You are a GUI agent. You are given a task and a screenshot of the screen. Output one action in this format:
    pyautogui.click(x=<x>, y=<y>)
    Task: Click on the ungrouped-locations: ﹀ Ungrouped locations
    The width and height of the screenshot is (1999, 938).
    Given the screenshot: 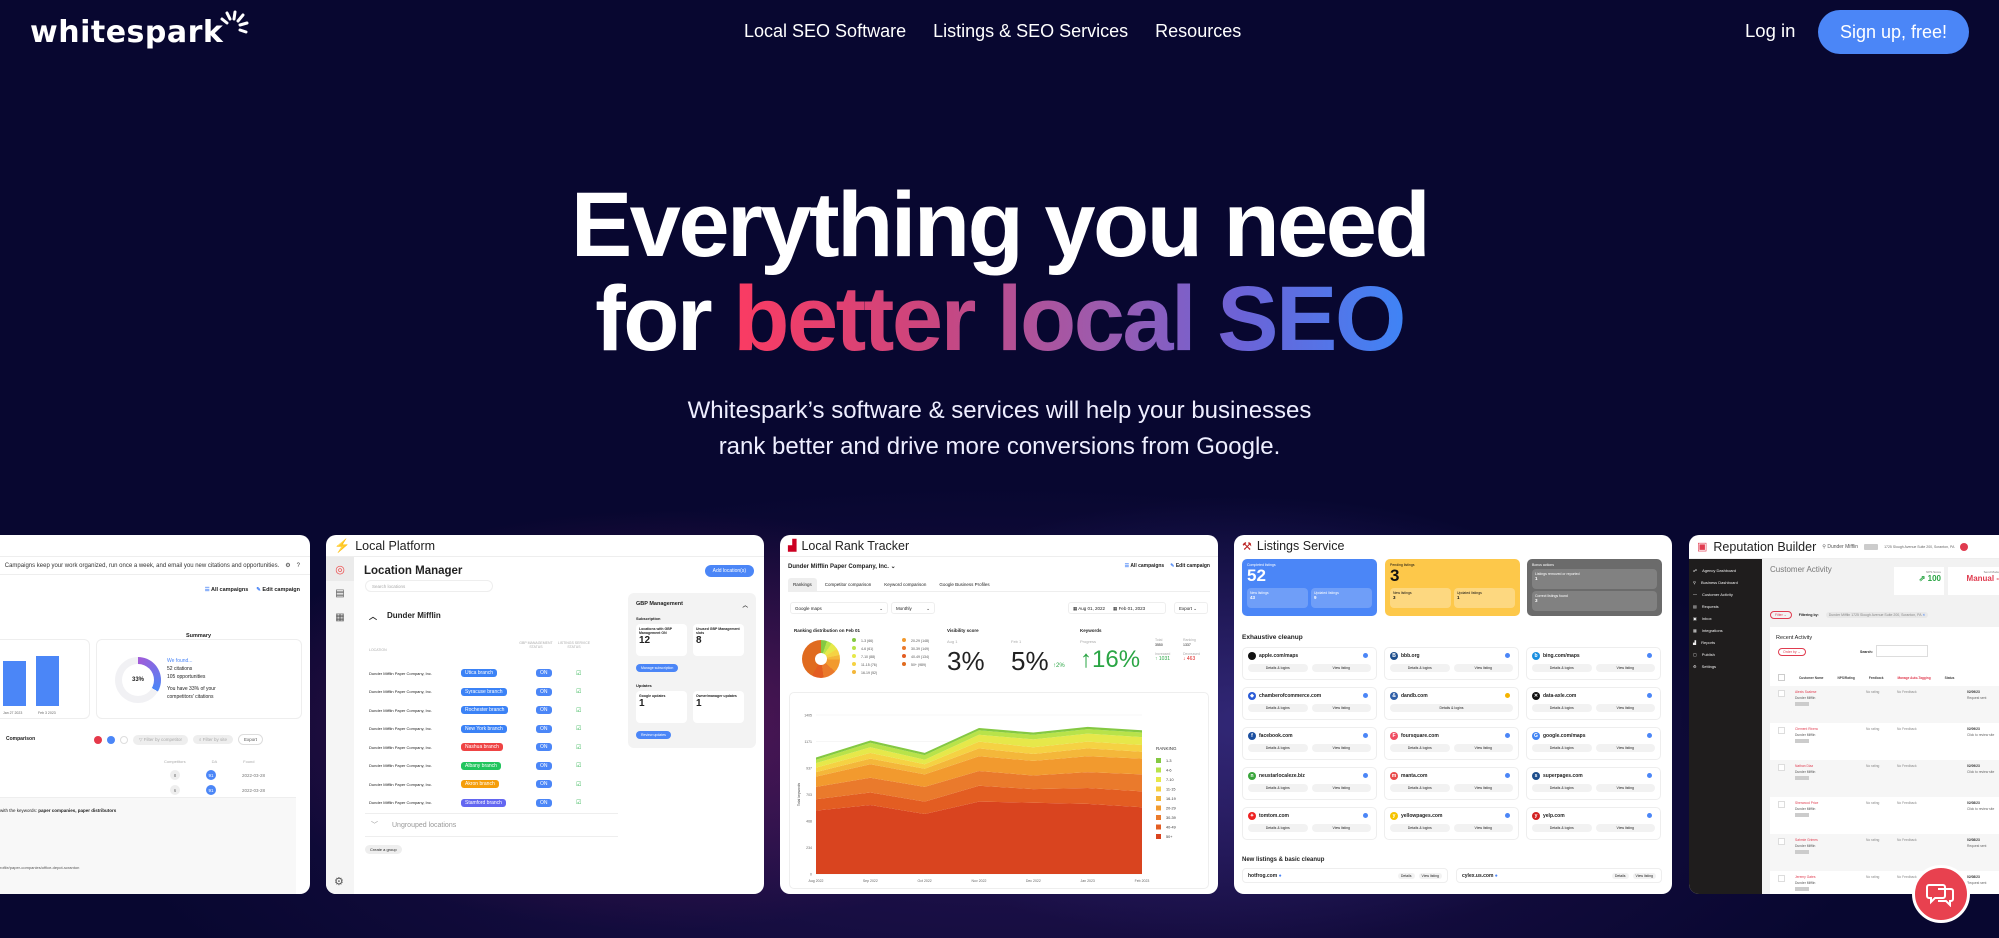 What is the action you would take?
    pyautogui.click(x=491, y=825)
    